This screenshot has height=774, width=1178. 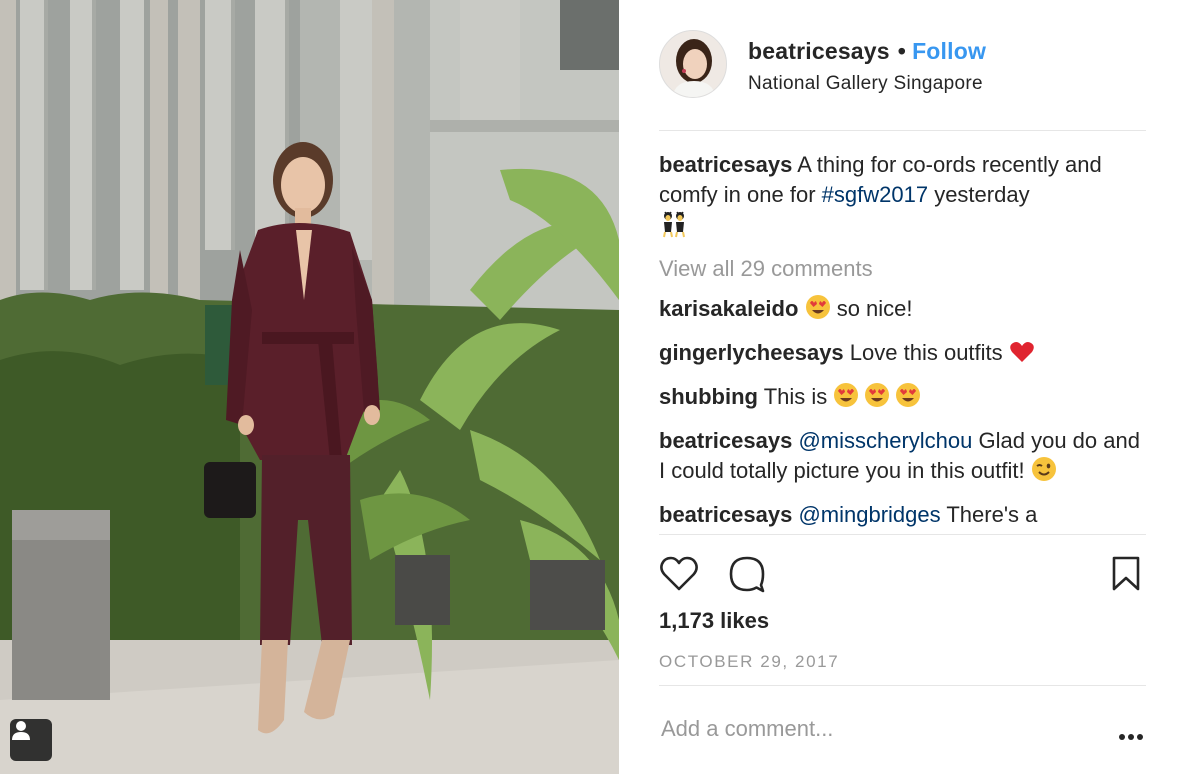 I want to click on mention-link: @misscherylchou, so click(x=885, y=440).